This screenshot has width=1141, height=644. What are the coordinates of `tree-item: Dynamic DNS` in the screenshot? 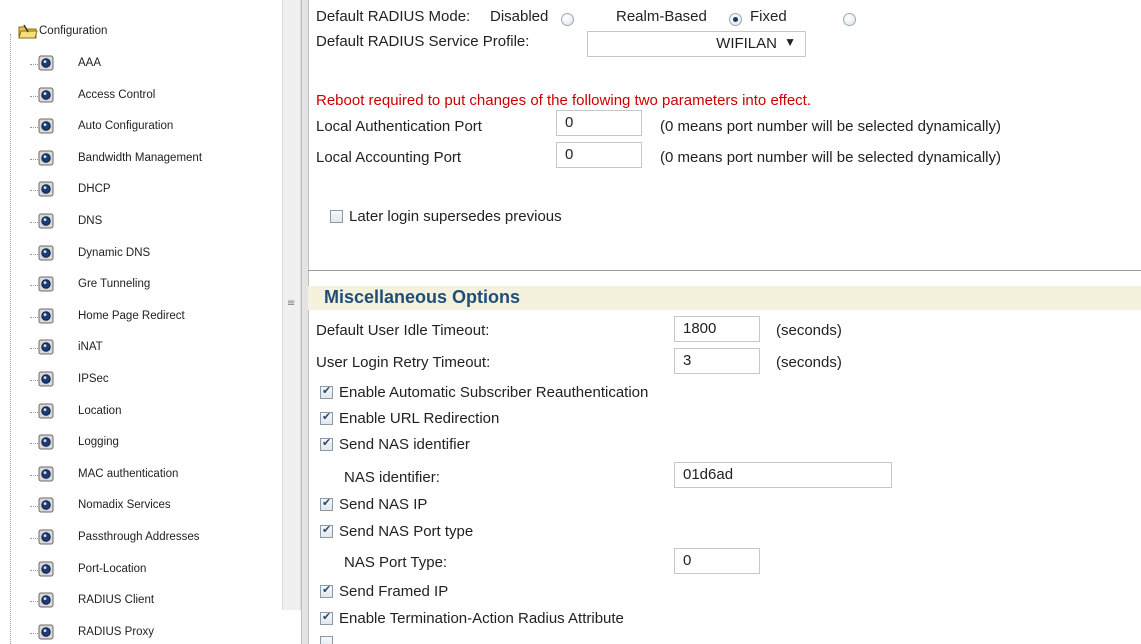 It's located at (139, 254).